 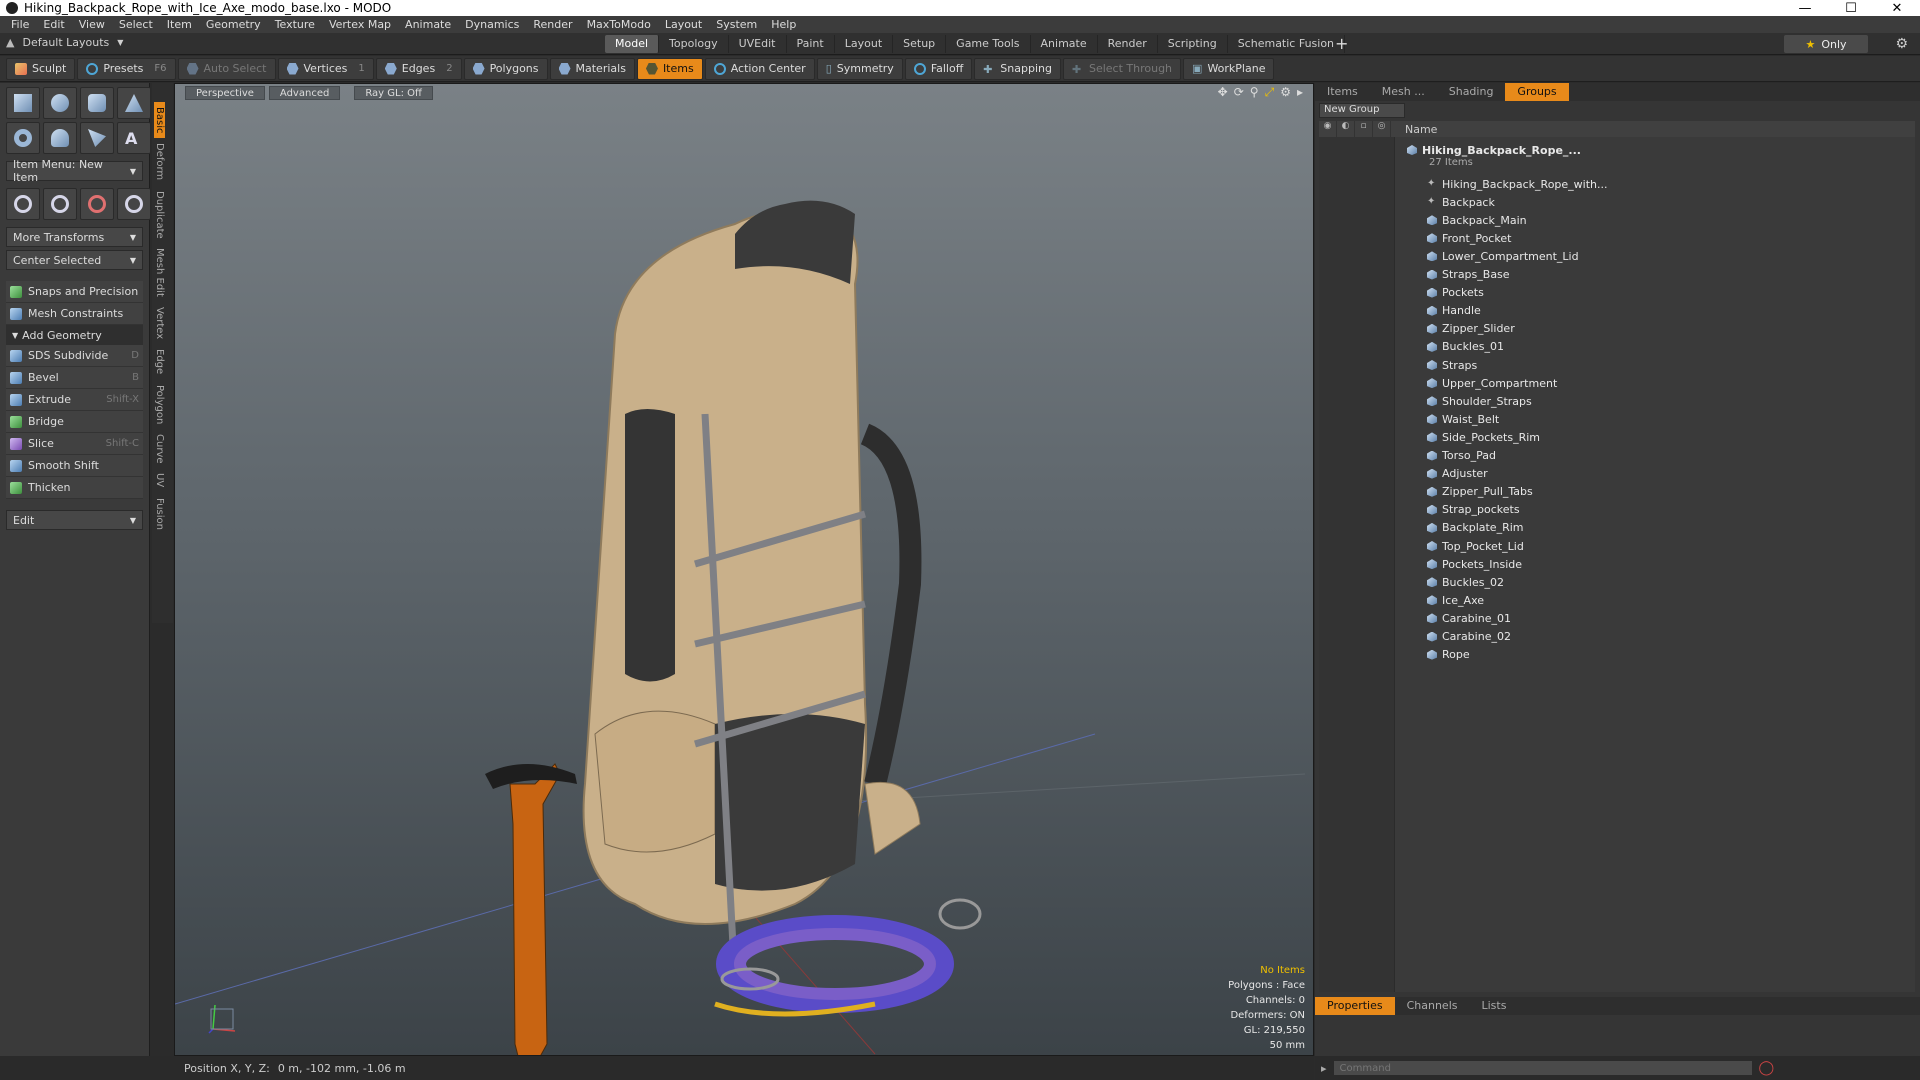 I want to click on auto-select-button: Auto Select, so click(x=226, y=68).